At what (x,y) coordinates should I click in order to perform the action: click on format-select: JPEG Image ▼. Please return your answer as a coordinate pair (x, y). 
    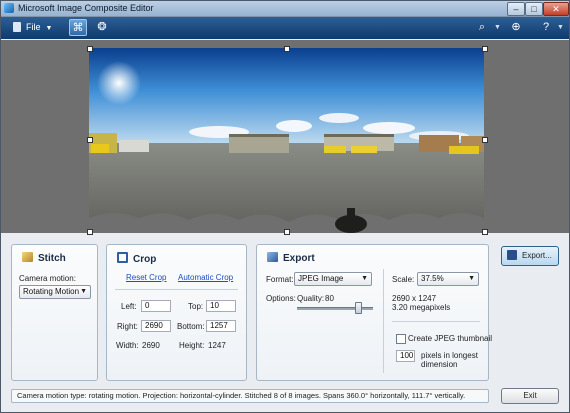
    Looking at the image, I should click on (333, 279).